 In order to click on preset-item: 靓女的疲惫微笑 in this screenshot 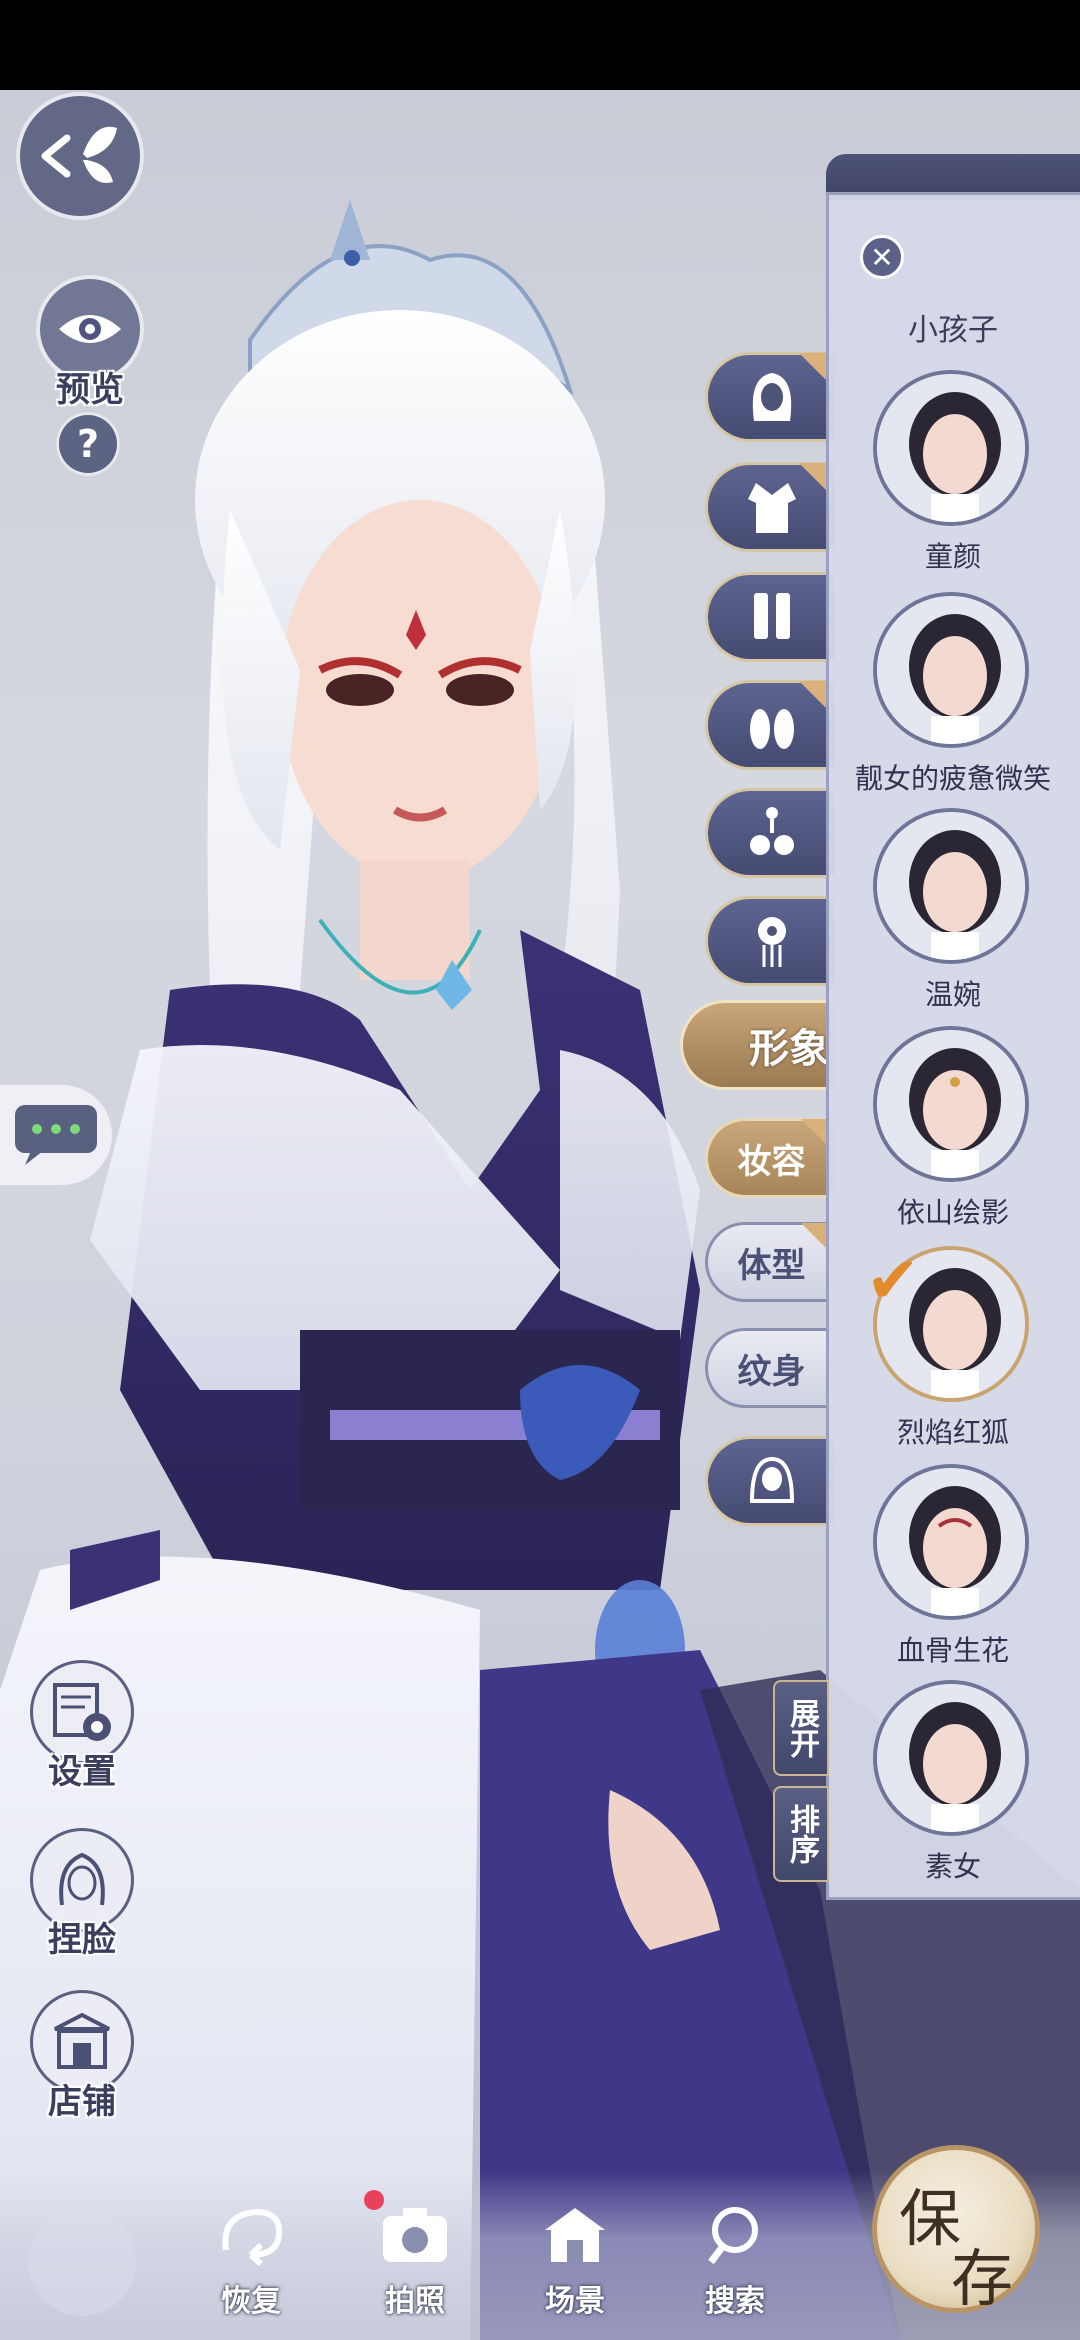, I will do `click(953, 700)`.